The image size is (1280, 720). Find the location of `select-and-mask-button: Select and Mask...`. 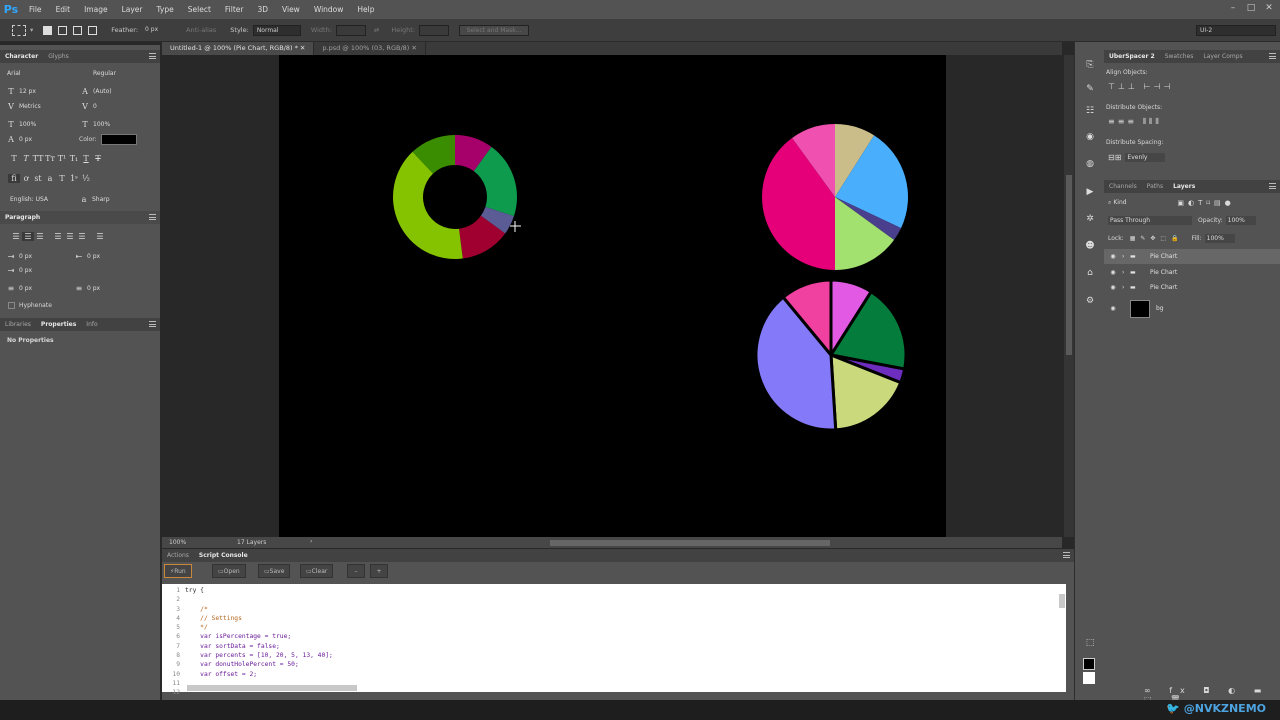

select-and-mask-button: Select and Mask... is located at coordinates (494, 30).